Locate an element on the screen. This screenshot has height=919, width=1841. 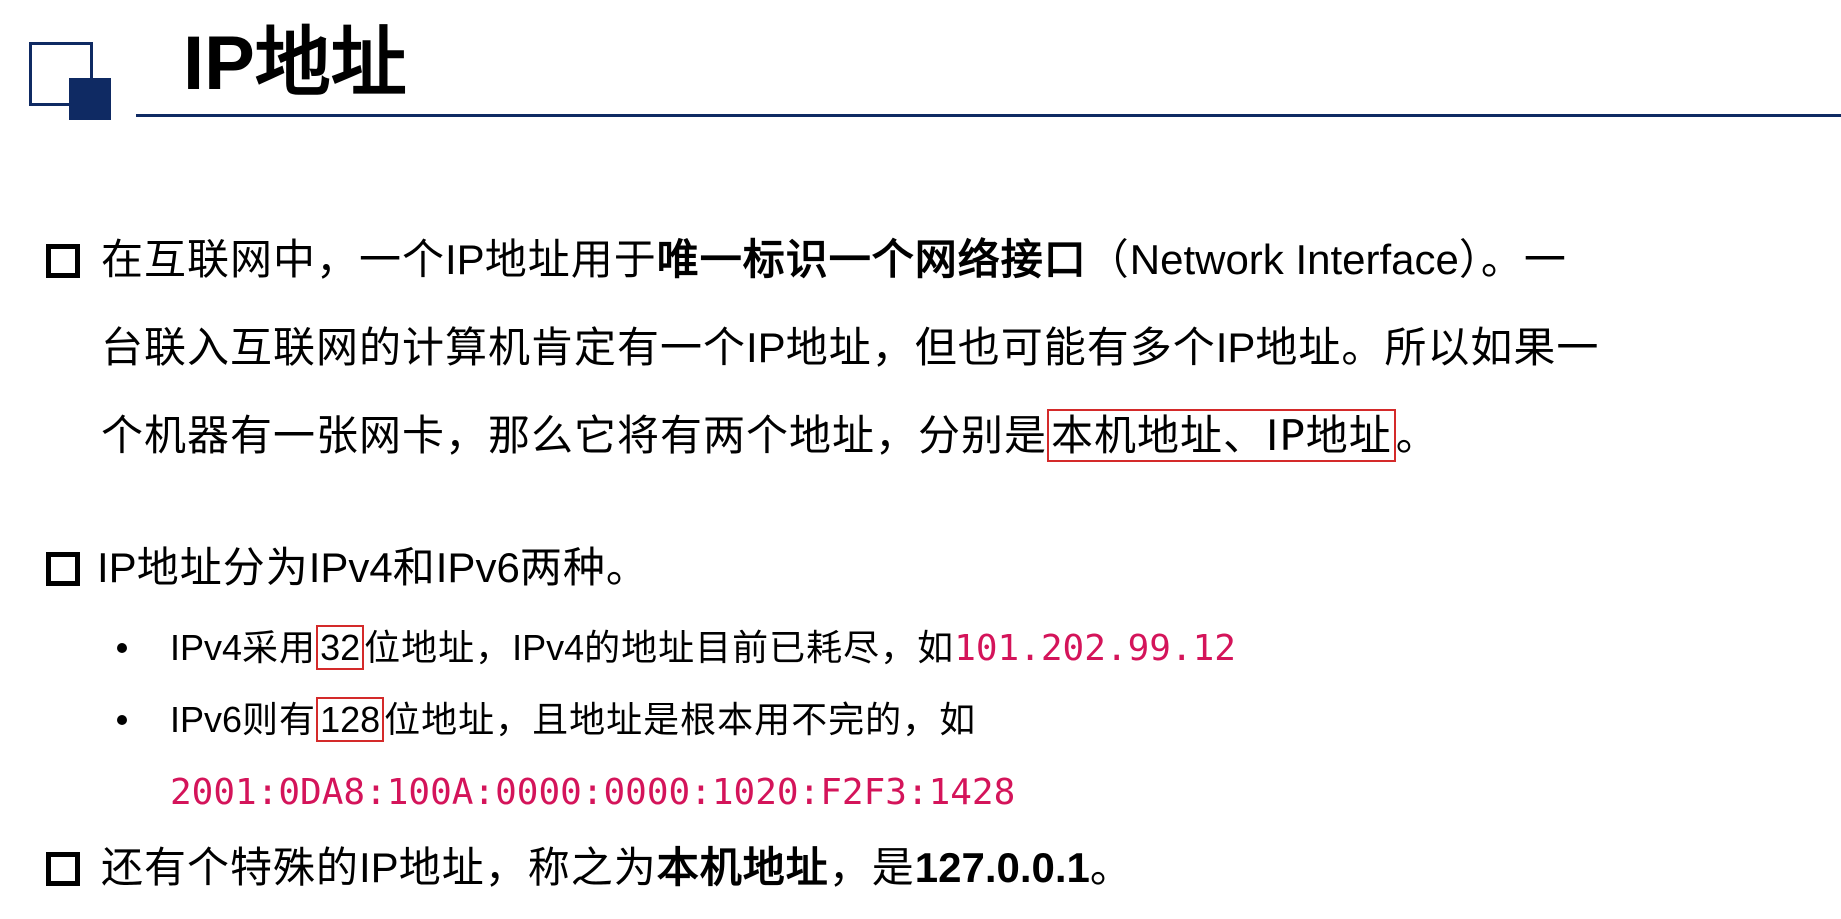
emphasis-text: 唯一标识一个网络接口 is located at coordinates (871, 259).